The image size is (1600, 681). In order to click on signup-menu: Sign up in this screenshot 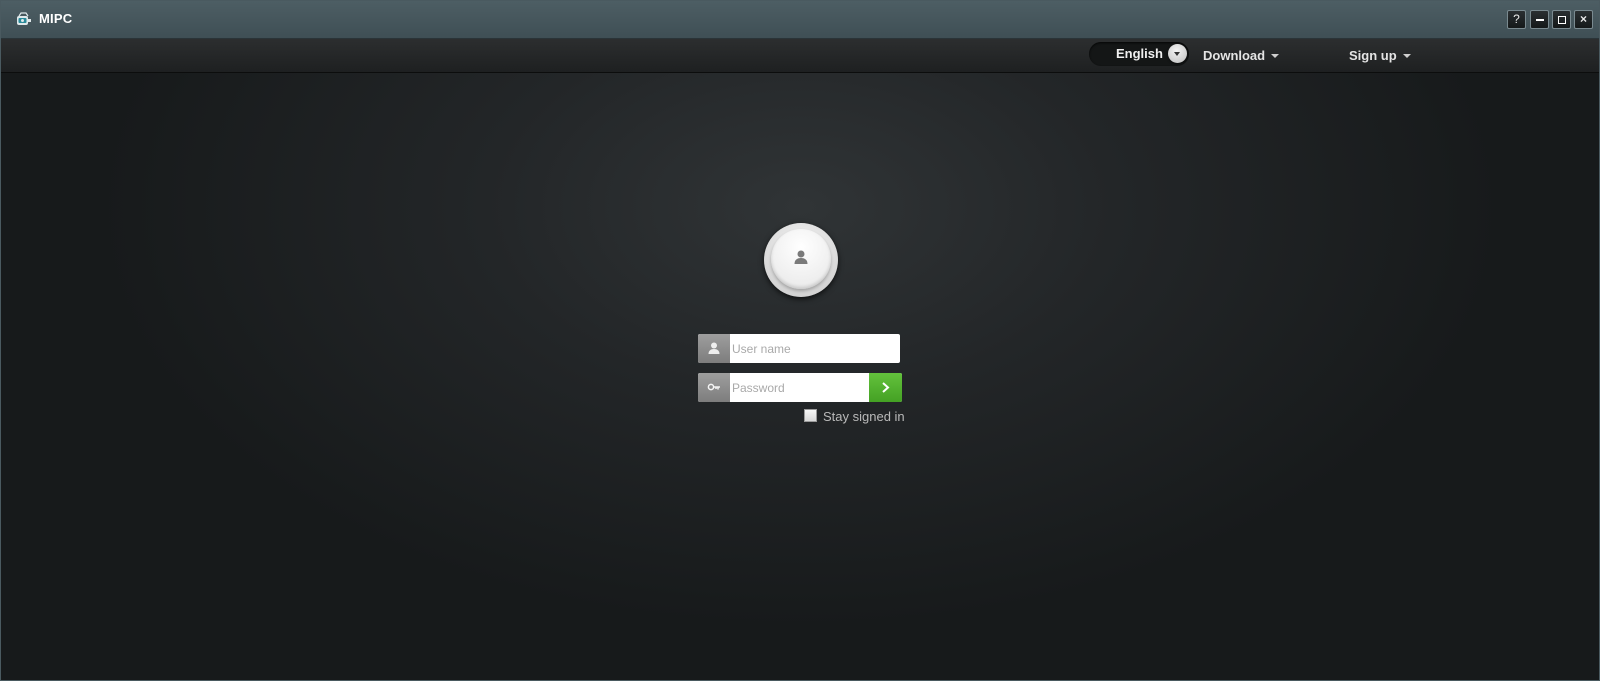, I will do `click(1373, 56)`.